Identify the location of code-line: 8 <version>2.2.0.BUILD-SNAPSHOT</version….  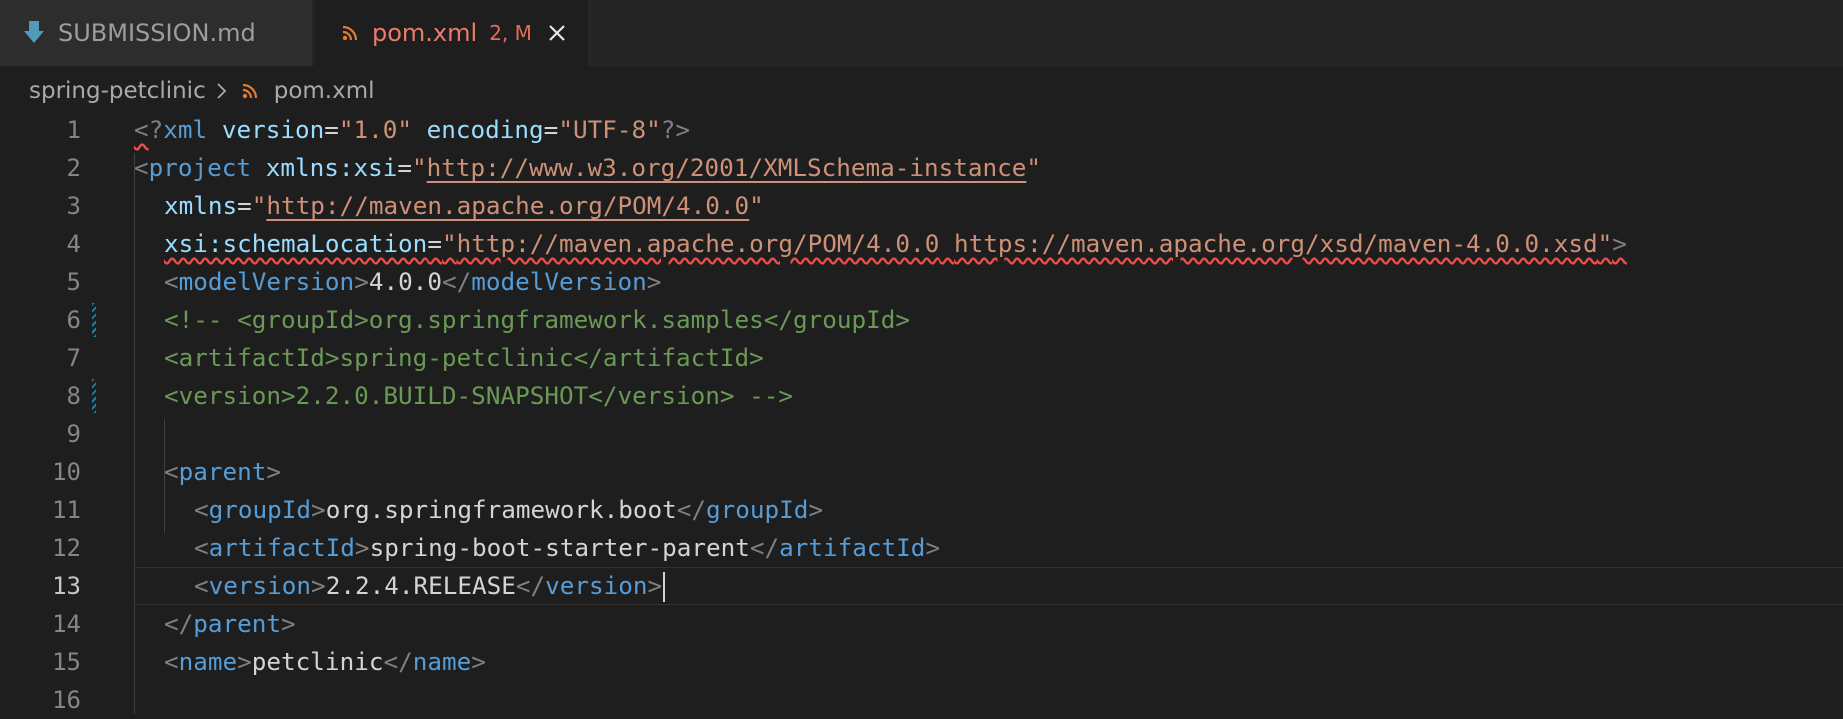
(921, 396).